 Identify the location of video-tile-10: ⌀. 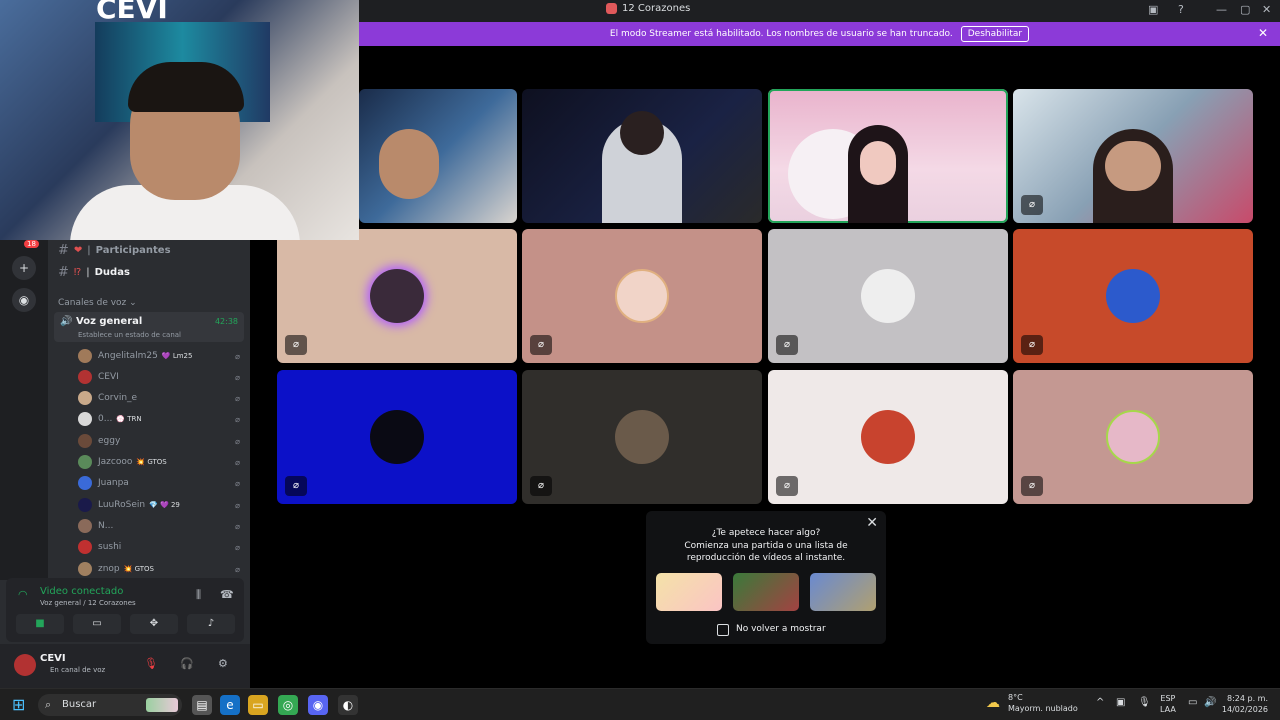
(642, 437).